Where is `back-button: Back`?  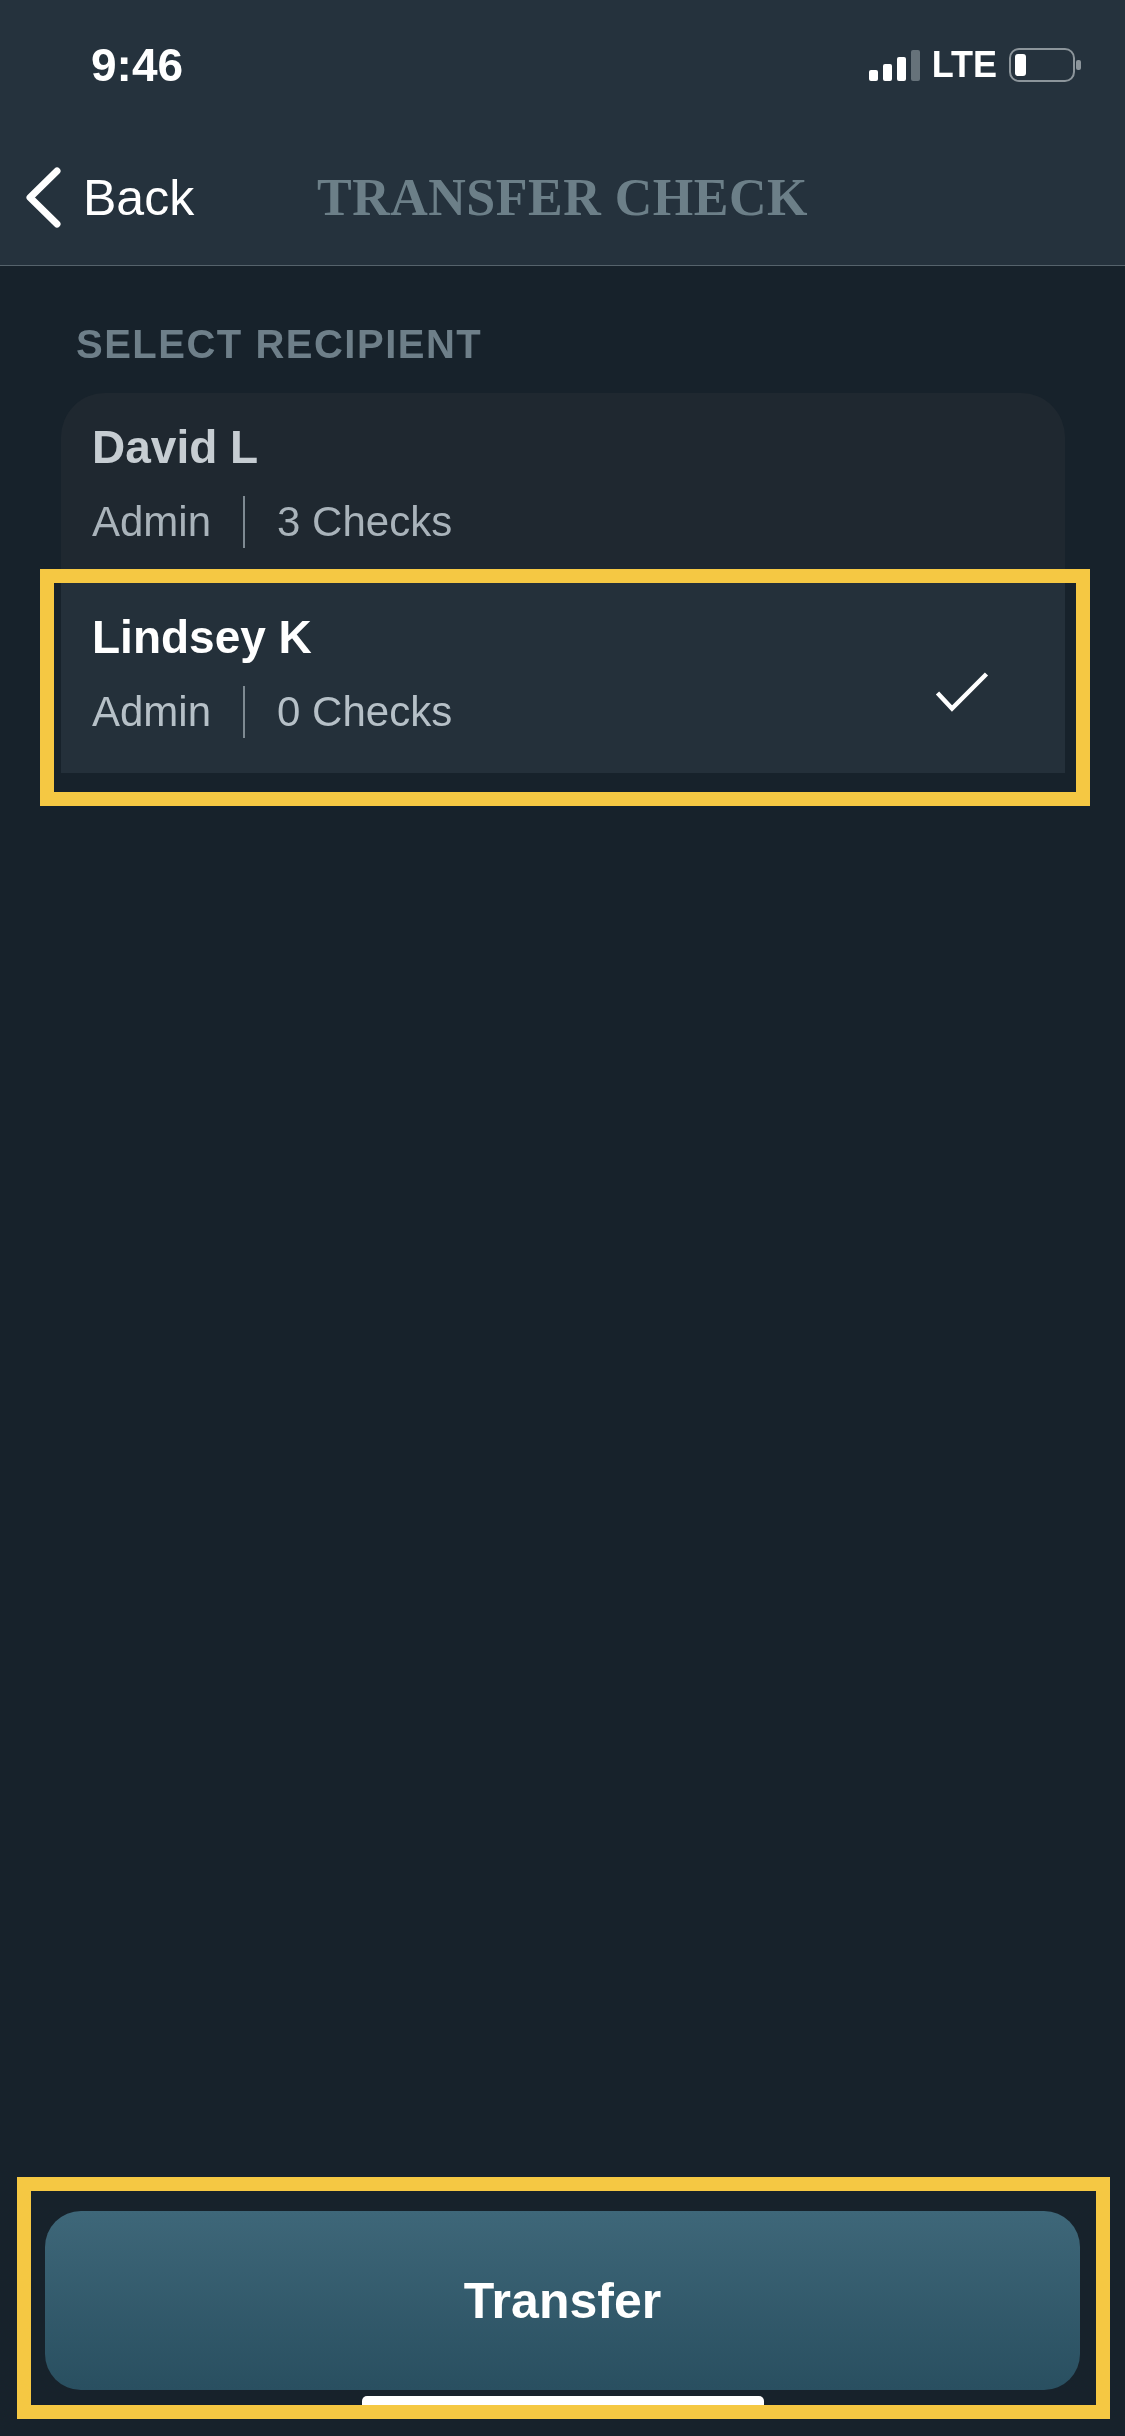 back-button: Back is located at coordinates (97, 197).